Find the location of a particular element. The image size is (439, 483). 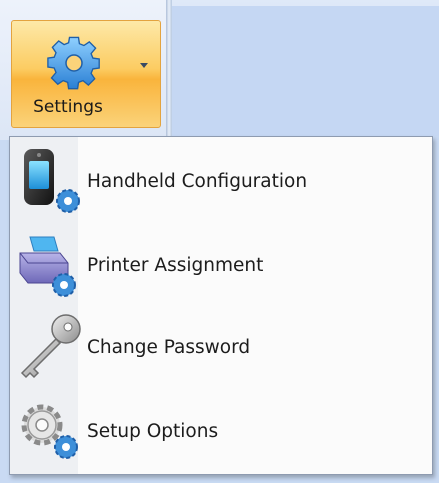

settings-button-label: Settings is located at coordinates (68, 107).